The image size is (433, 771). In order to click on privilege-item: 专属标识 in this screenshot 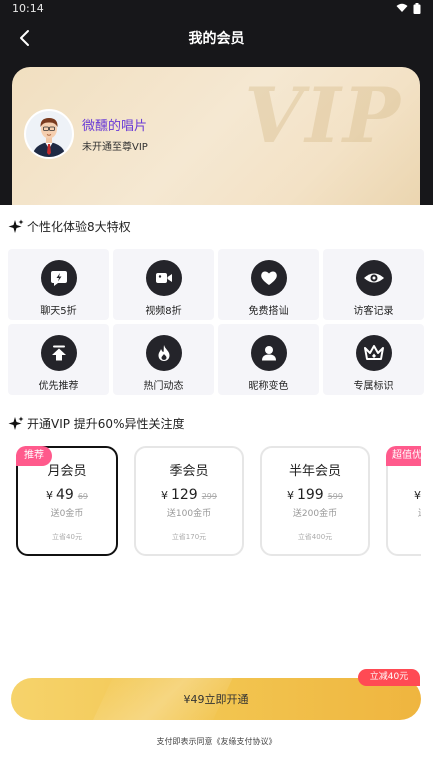, I will do `click(373, 359)`.